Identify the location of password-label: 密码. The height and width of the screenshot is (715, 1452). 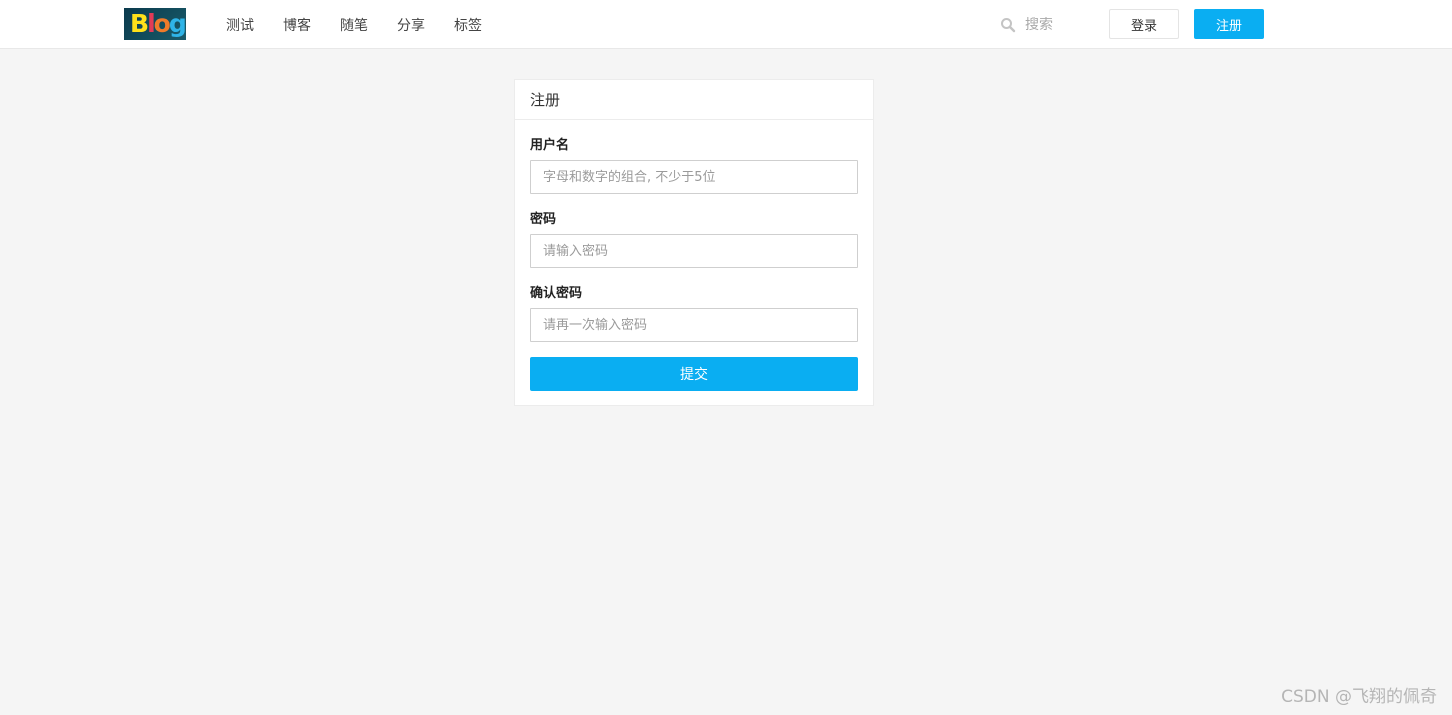
(543, 219).